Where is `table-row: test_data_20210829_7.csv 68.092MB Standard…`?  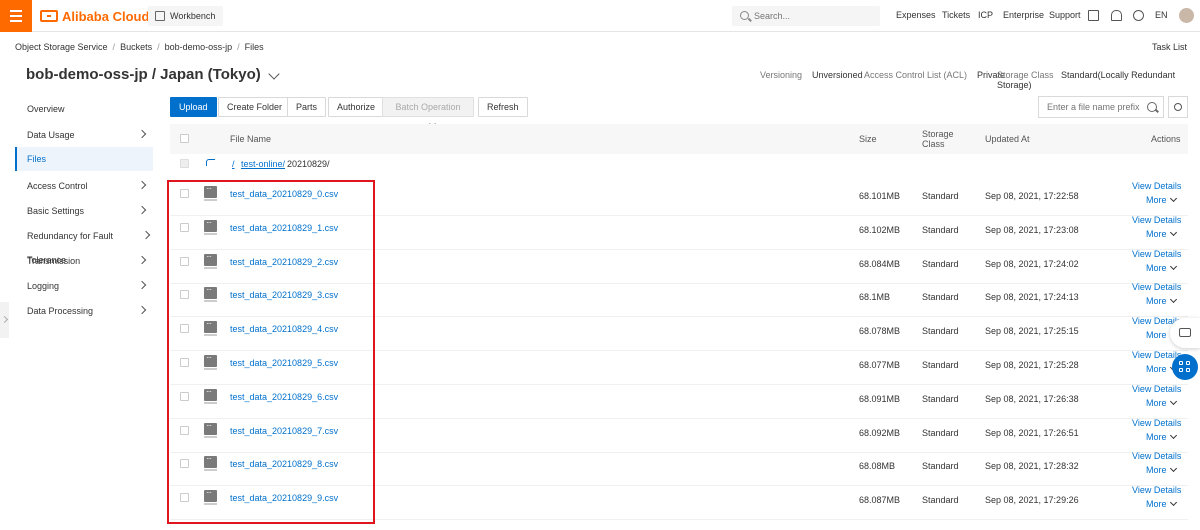
table-row: test_data_20210829_7.csv 68.092MB Standard… is located at coordinates (679, 435).